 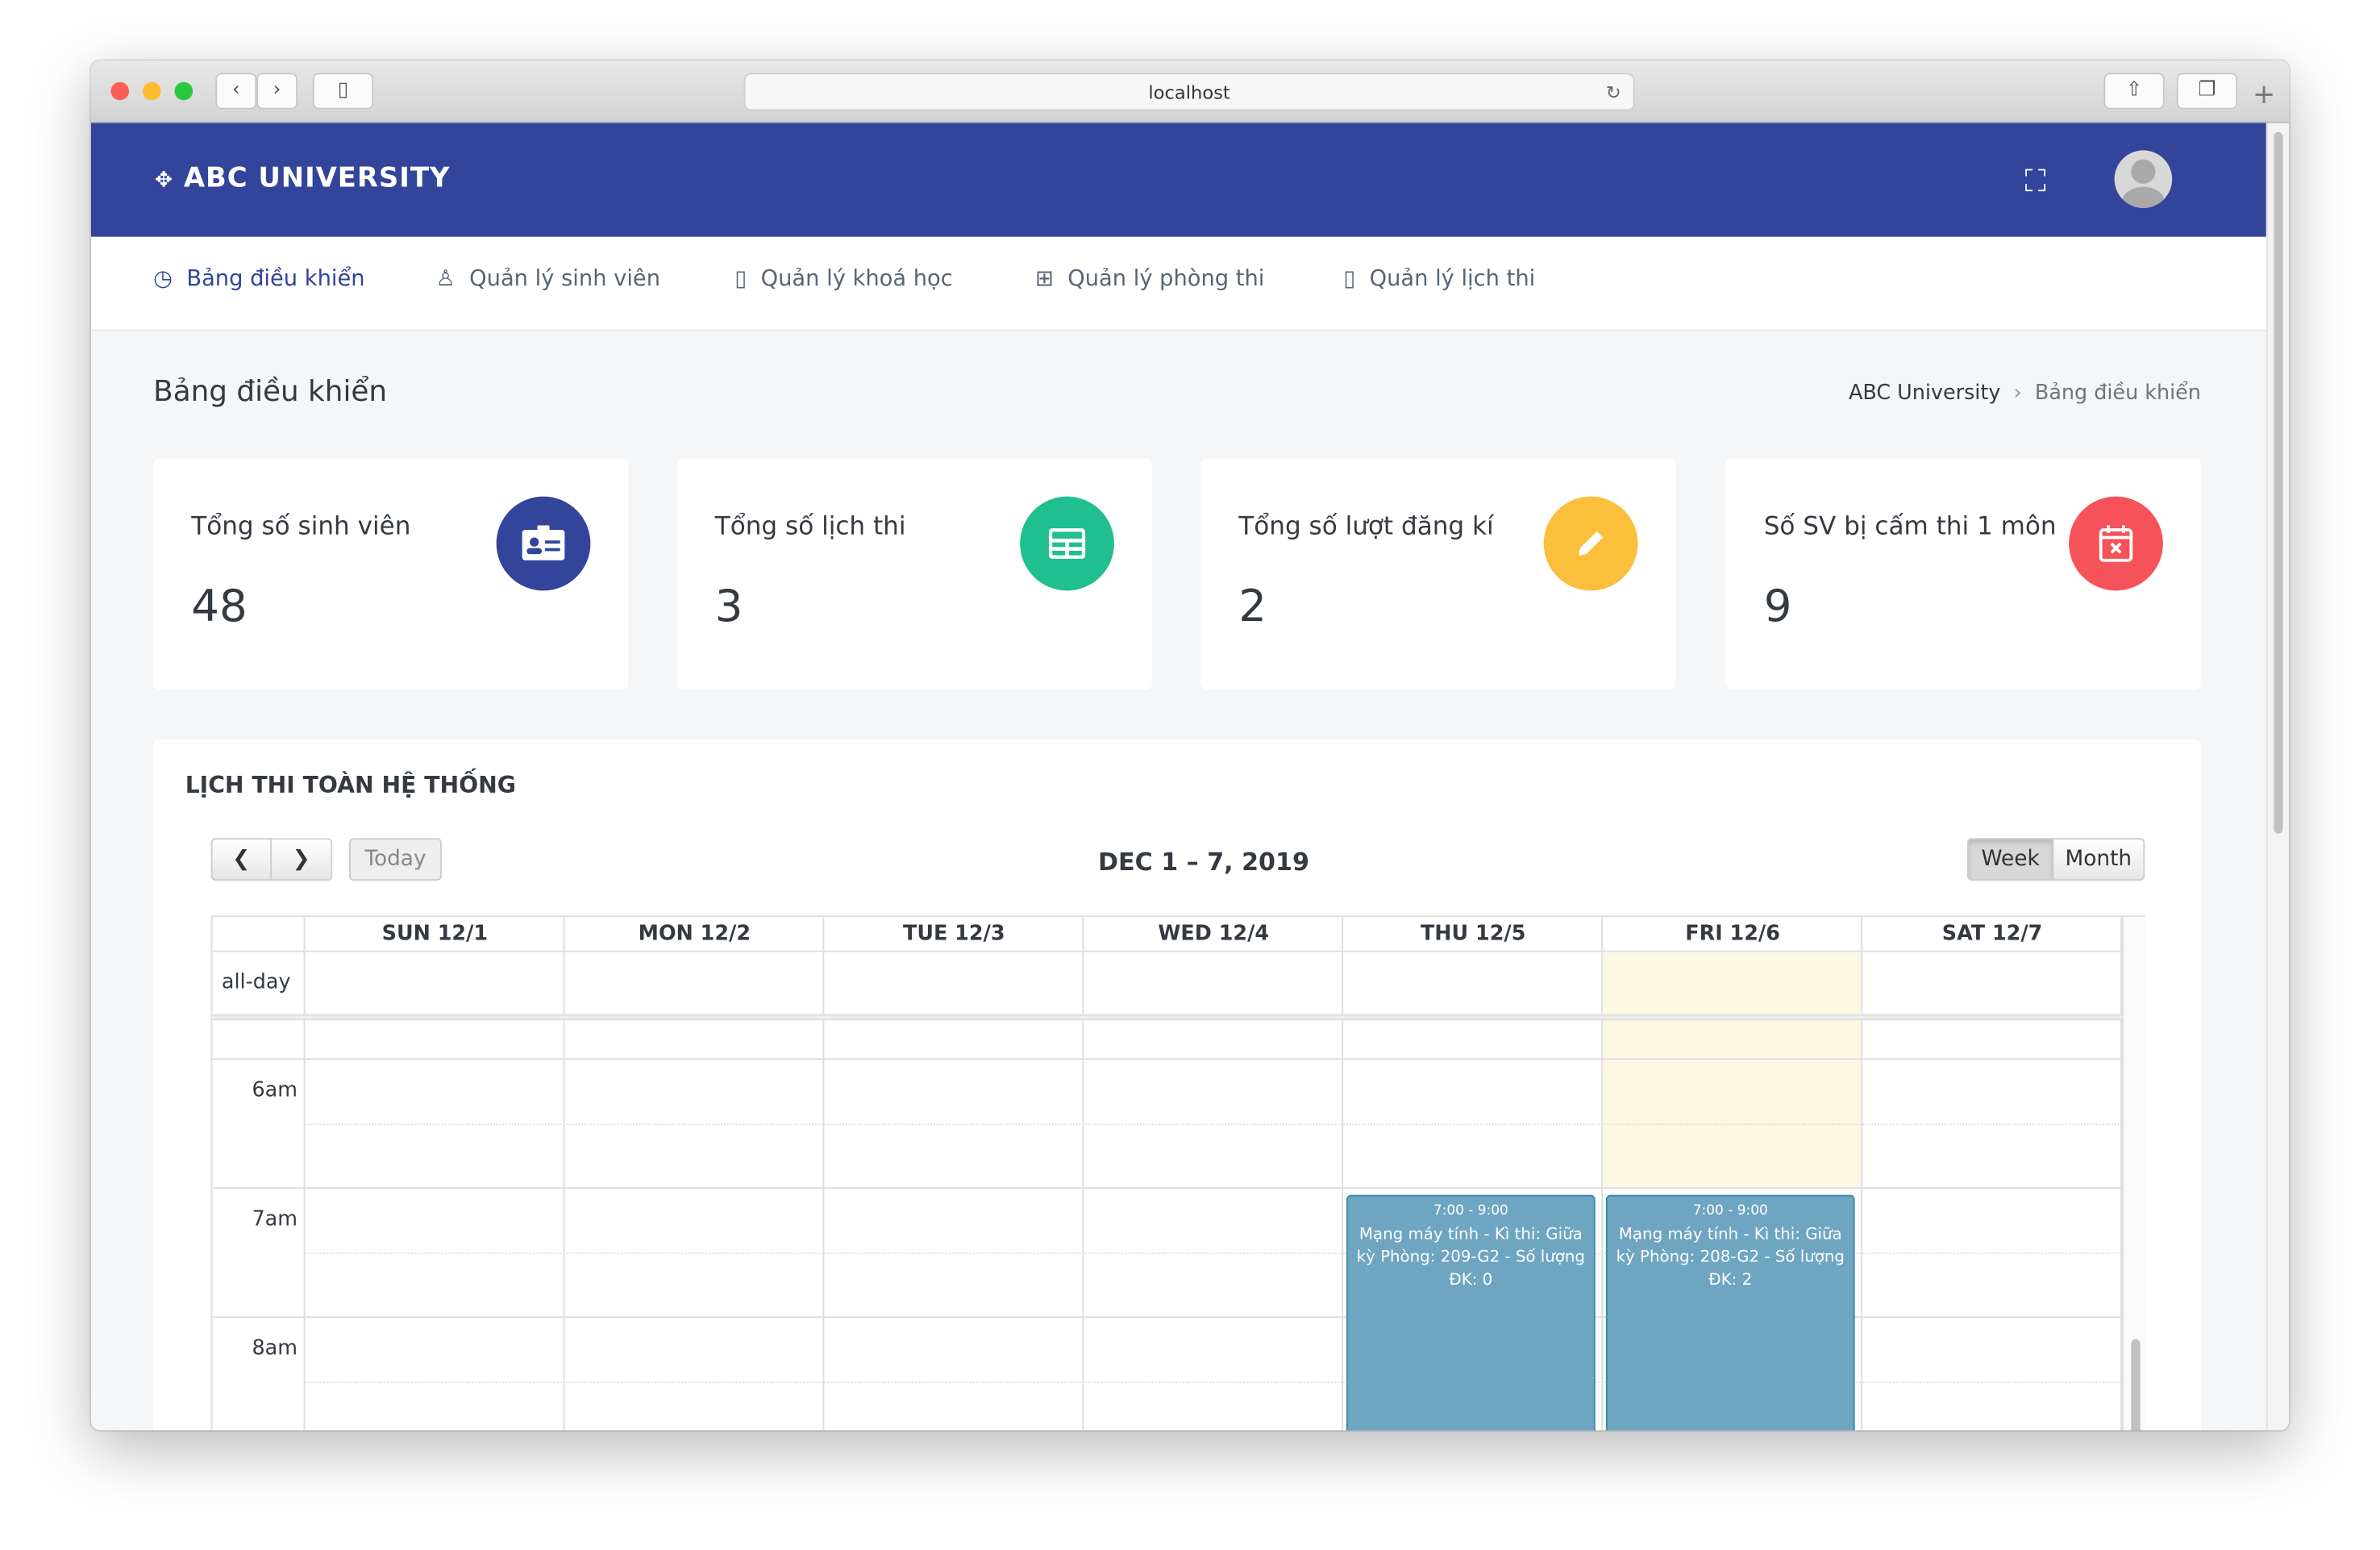 What do you see at coordinates (1166, 279) in the screenshot?
I see `nav-label: Quản lý phòng thi` at bounding box center [1166, 279].